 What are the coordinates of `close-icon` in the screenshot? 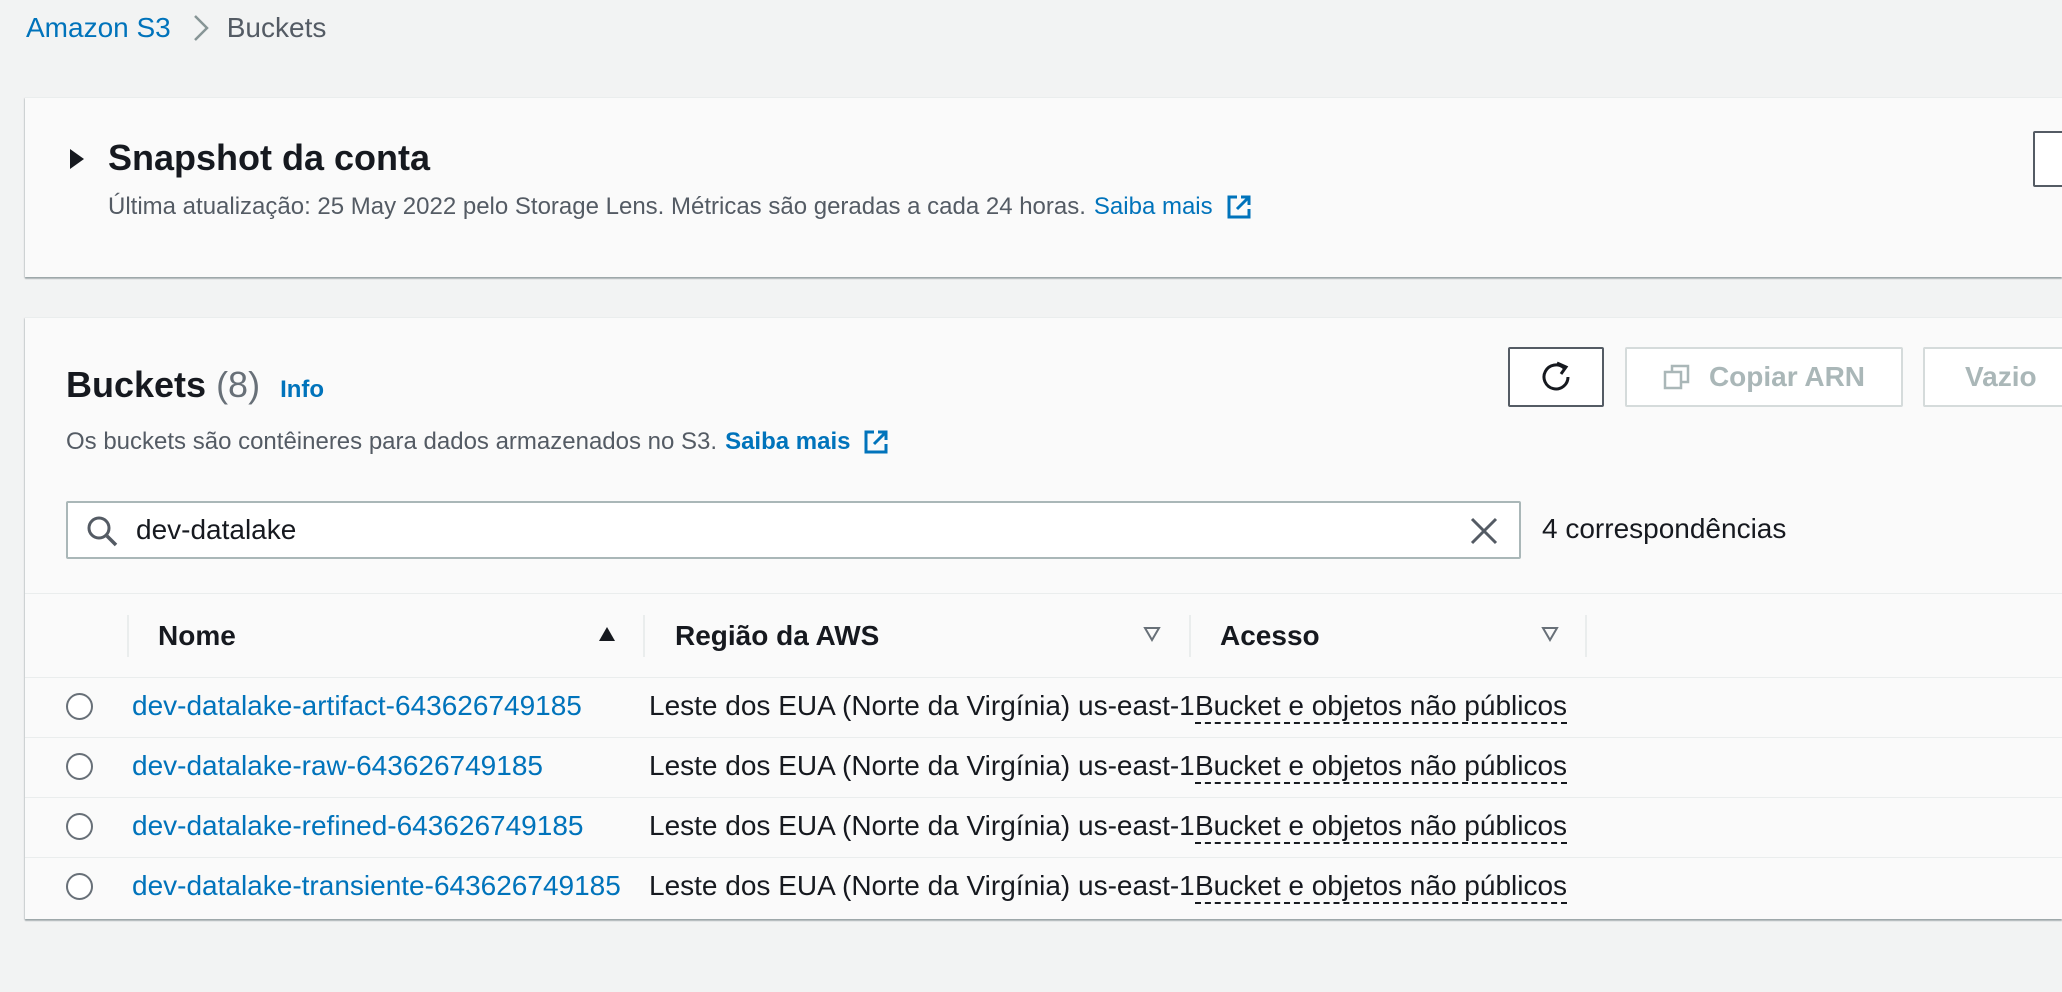 It's located at (1484, 531).